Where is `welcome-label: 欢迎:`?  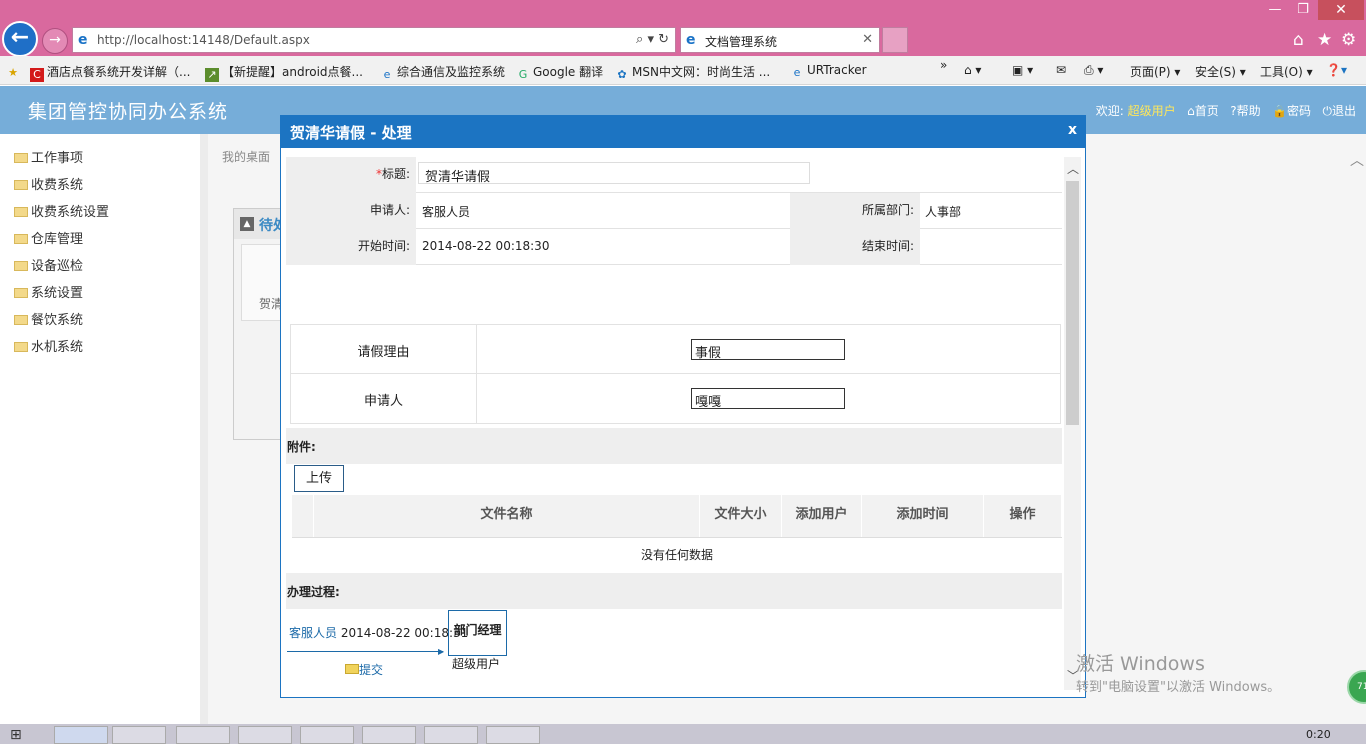
welcome-label: 欢迎: is located at coordinates (1109, 111).